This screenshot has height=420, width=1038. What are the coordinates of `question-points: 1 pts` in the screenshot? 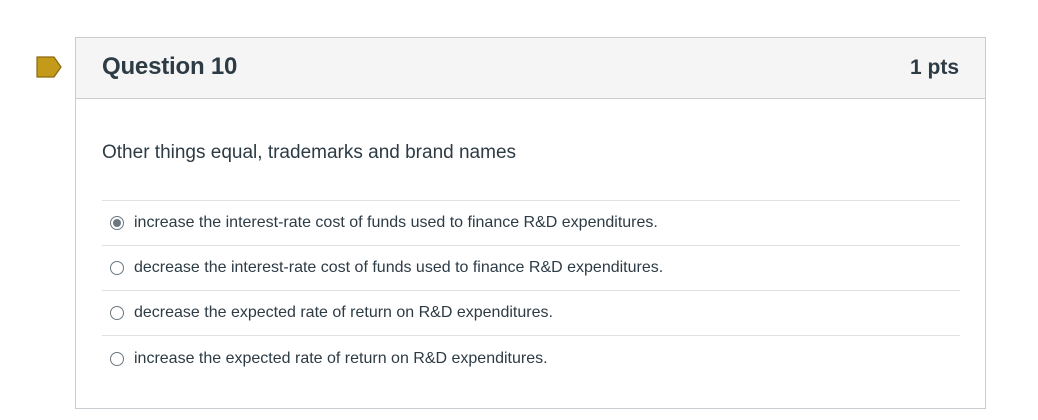 It's located at (934, 67).